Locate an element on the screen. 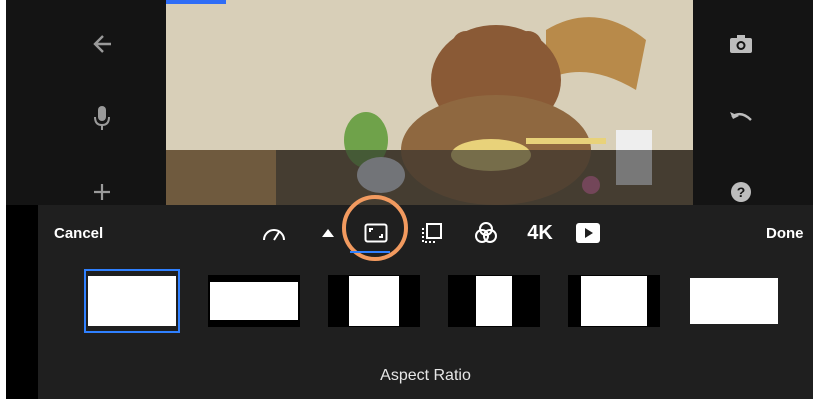 The image size is (813, 399). microphone-icon is located at coordinates (102, 118).